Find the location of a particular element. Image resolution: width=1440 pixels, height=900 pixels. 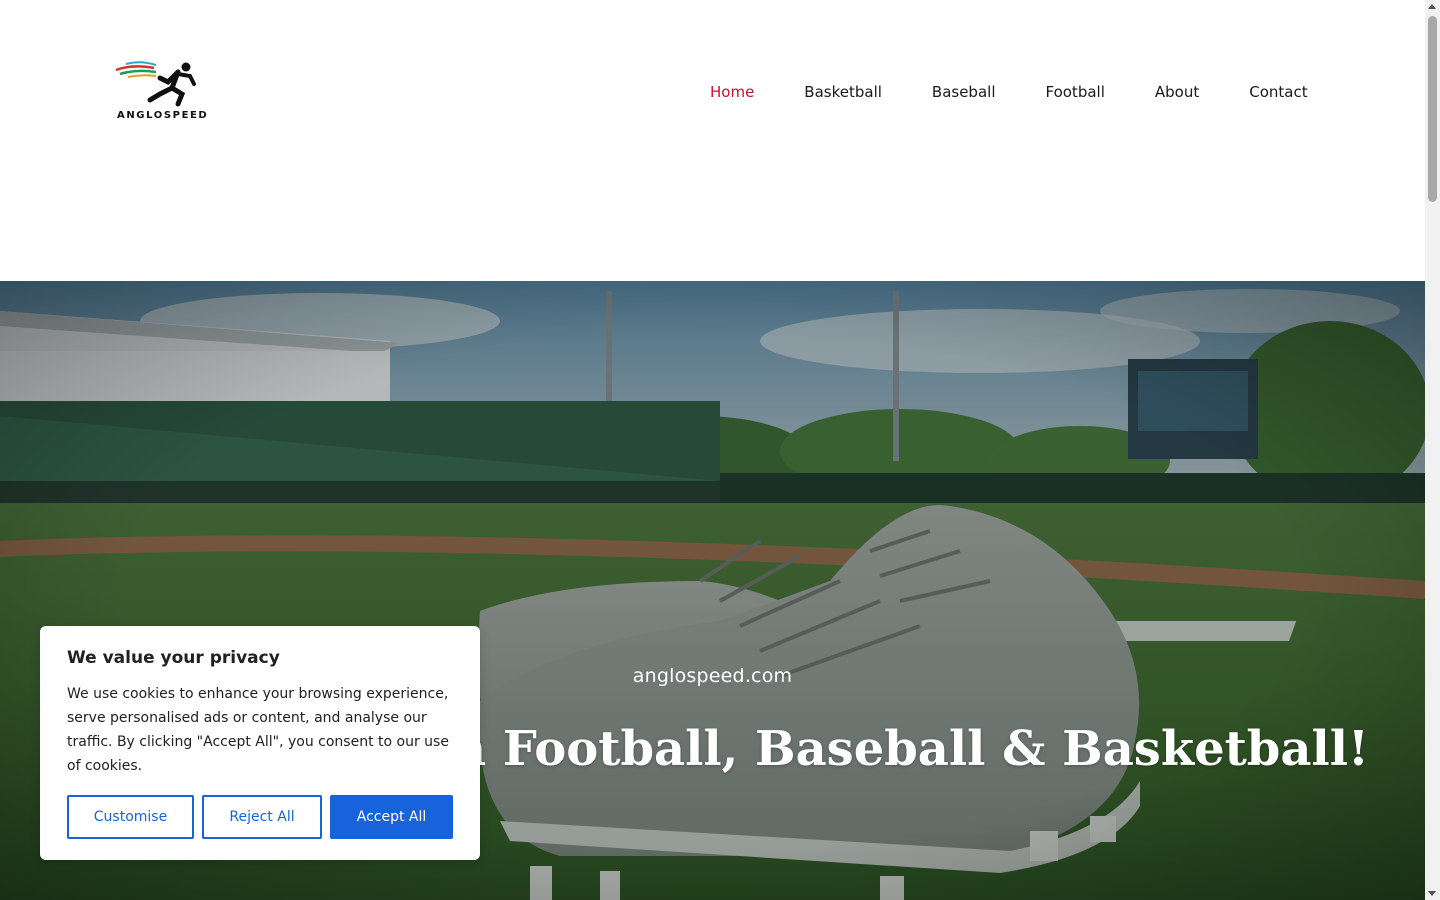

runner-logo-icon is located at coordinates (155, 84).